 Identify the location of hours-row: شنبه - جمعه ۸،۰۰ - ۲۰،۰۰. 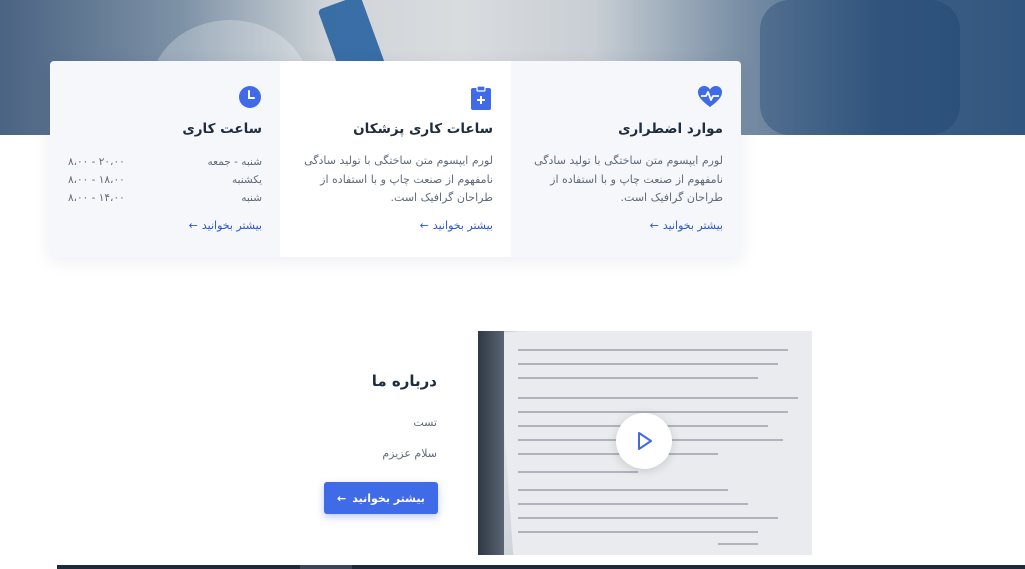
(165, 162).